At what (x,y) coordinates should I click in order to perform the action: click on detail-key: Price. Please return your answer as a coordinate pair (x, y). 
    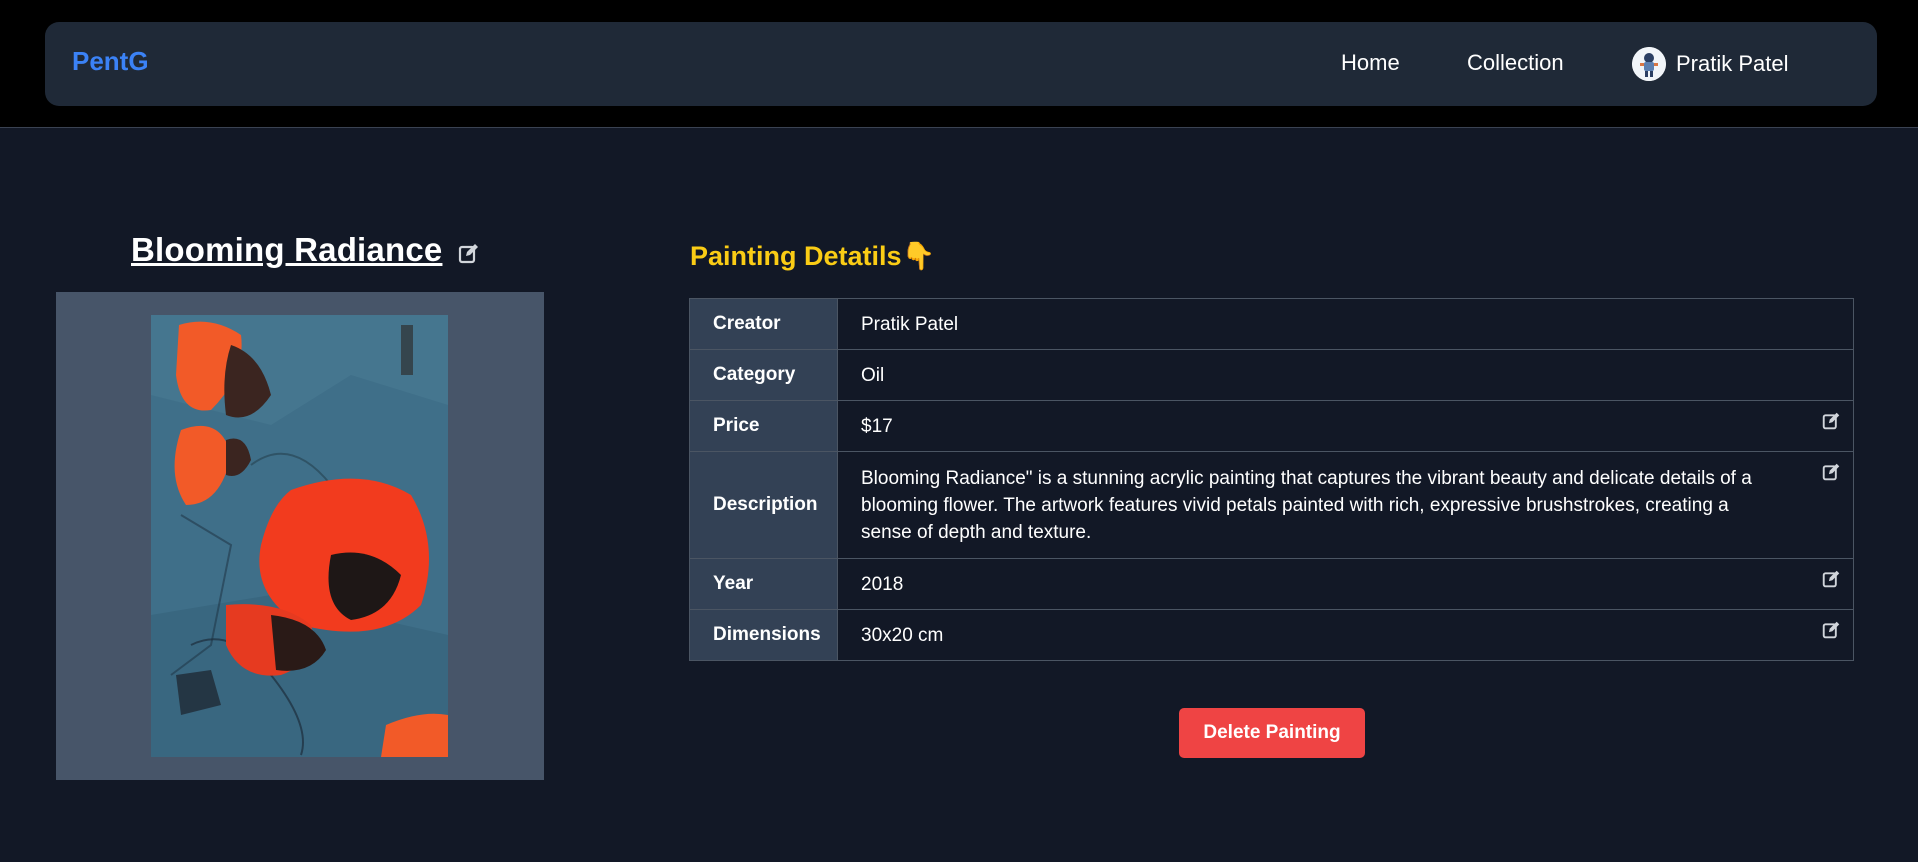
    Looking at the image, I should click on (763, 426).